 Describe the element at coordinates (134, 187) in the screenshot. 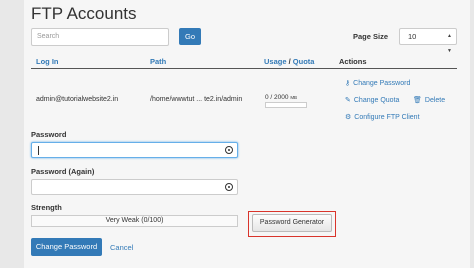

I see `password-again-field` at that location.